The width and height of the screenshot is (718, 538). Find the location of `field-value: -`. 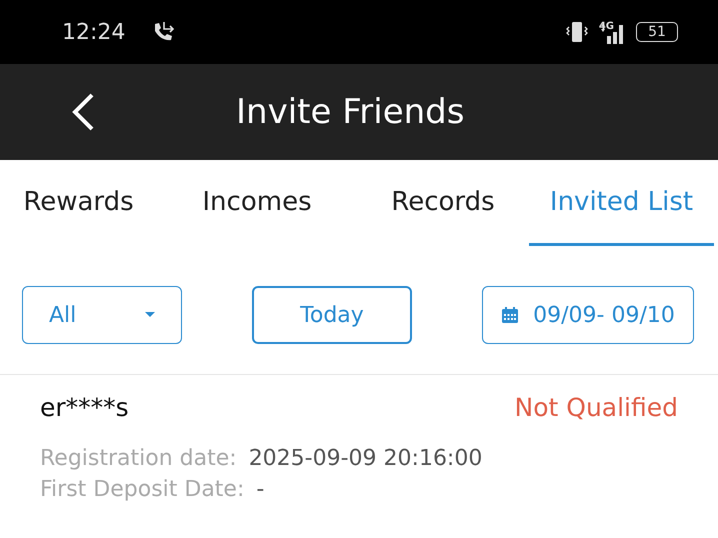

field-value: - is located at coordinates (260, 489).